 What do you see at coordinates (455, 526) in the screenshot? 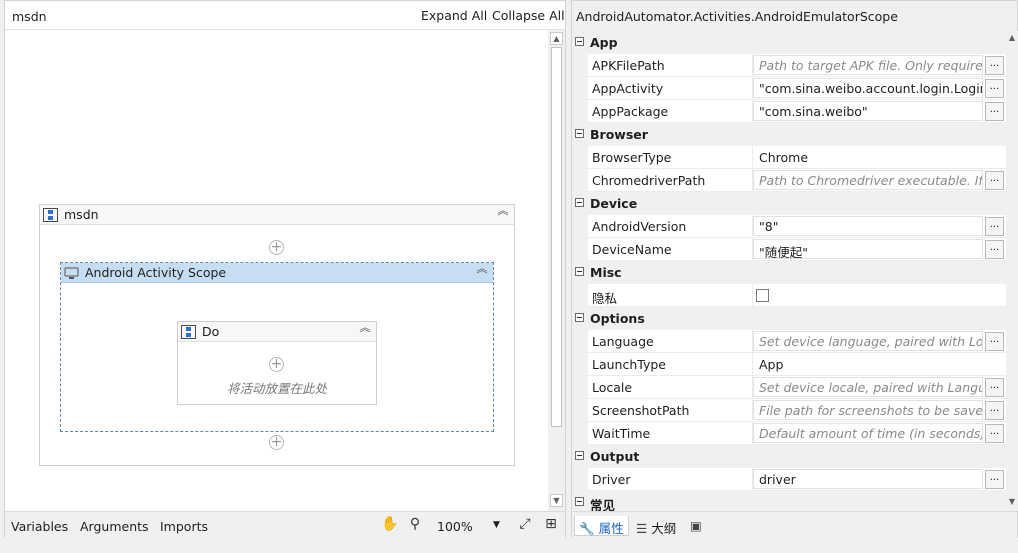
I see `zoom-level: 100%` at bounding box center [455, 526].